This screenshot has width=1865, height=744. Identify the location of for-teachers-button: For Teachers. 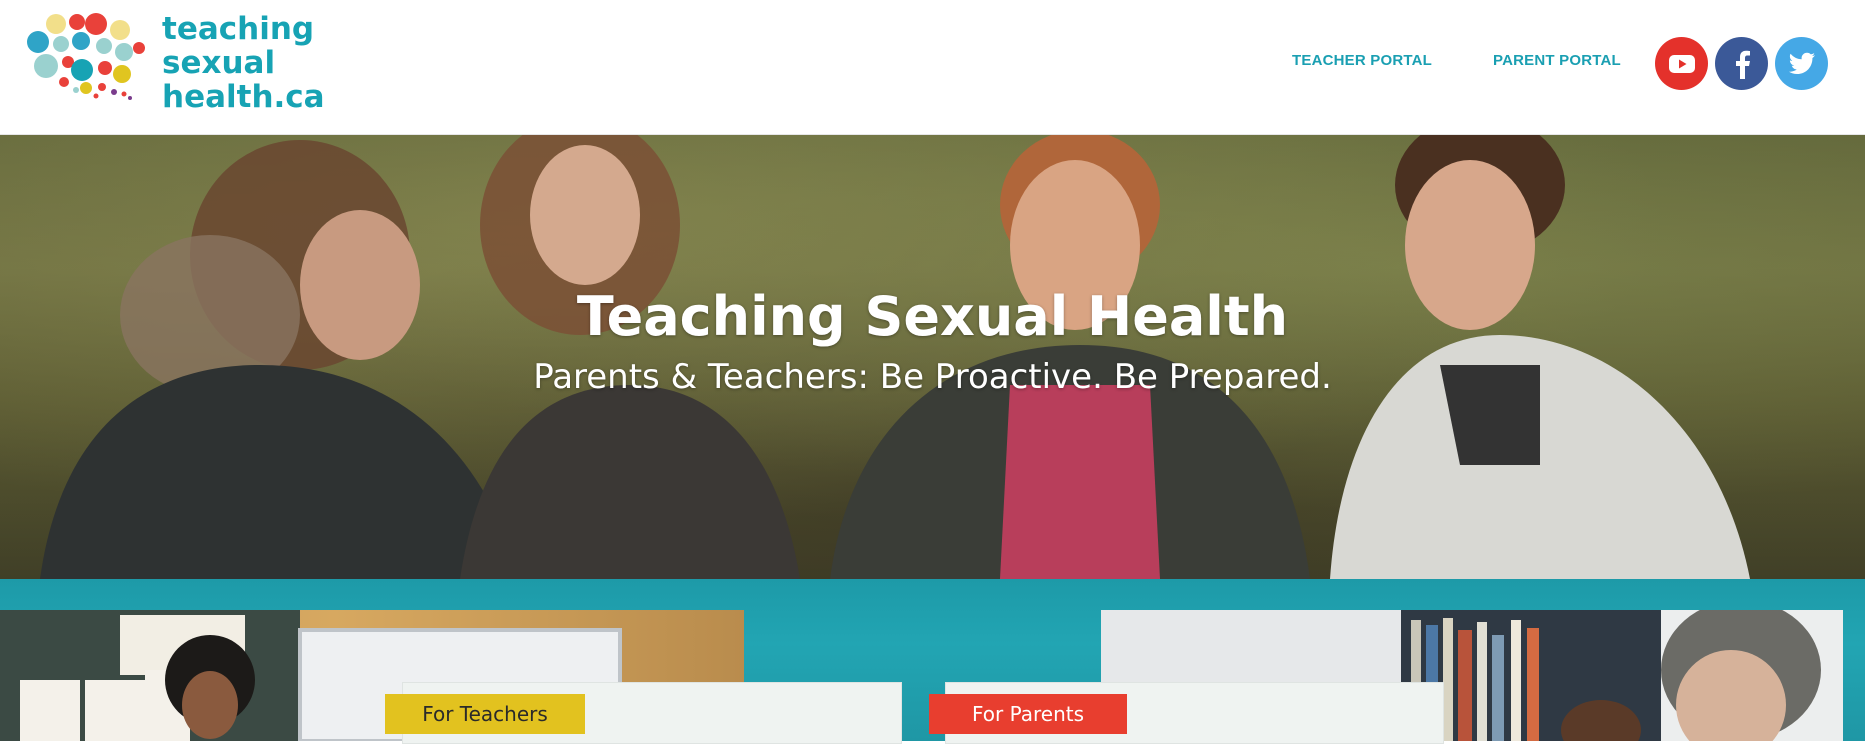
(485, 714).